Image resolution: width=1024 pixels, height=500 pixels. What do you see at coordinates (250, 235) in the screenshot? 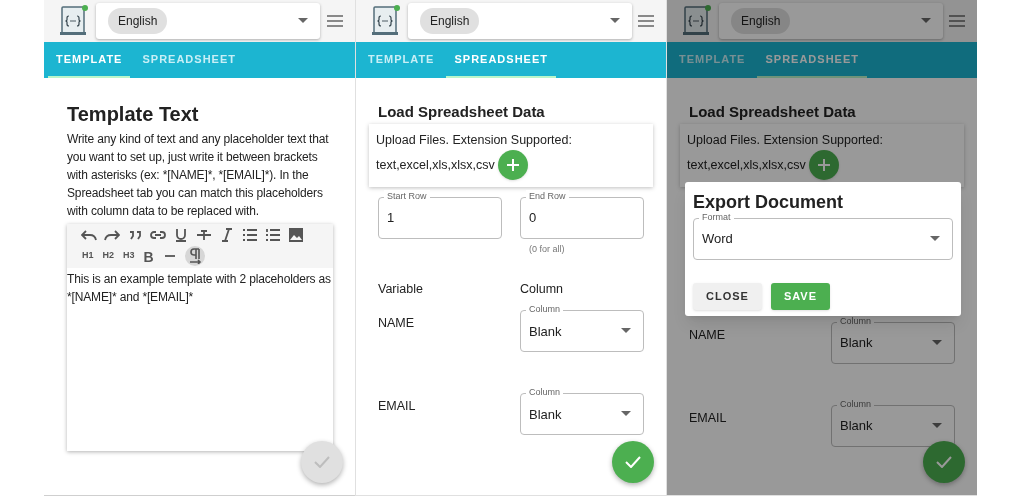
I see `bullet-list-icon` at bounding box center [250, 235].